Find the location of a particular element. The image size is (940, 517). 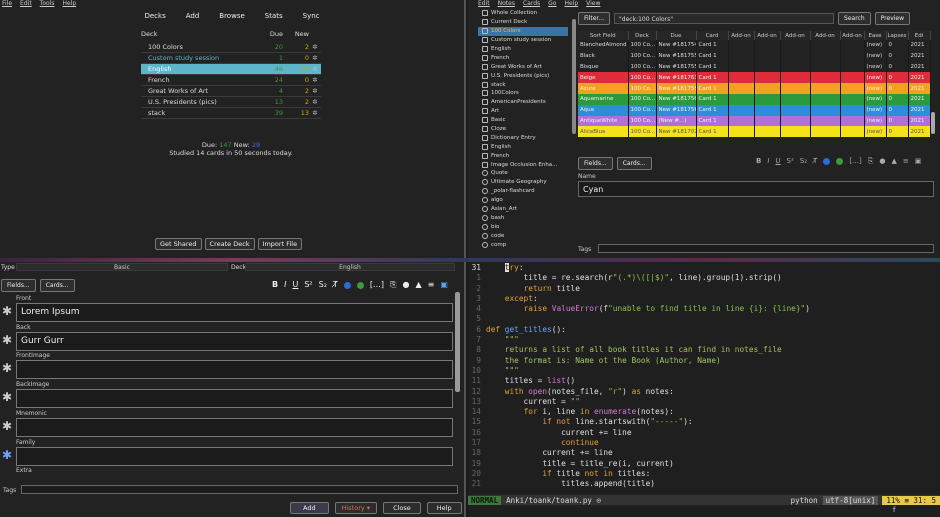

deck-row: Custom study session 1 0 ✲ is located at coordinates (231, 58).